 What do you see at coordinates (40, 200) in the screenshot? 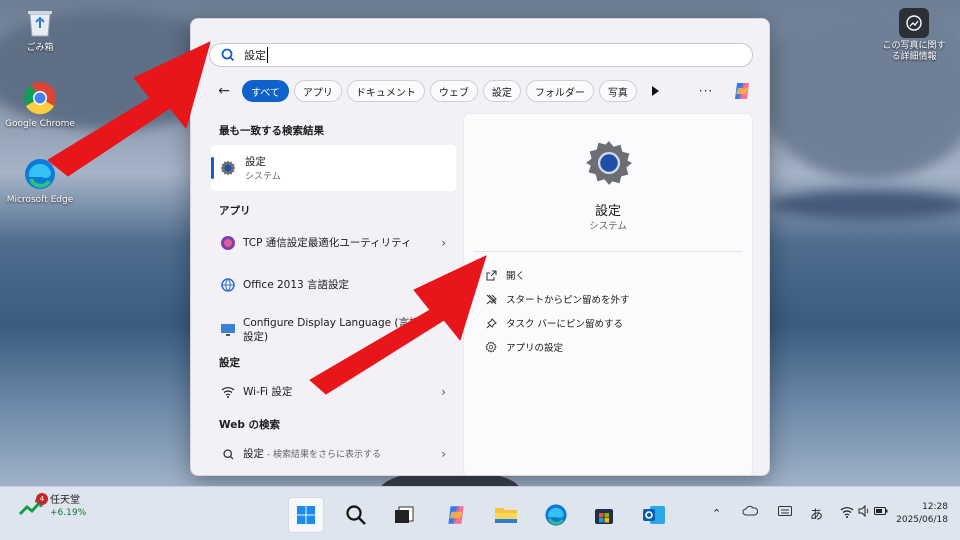
I see `desktop-icon-label: Microsoft Edge` at bounding box center [40, 200].